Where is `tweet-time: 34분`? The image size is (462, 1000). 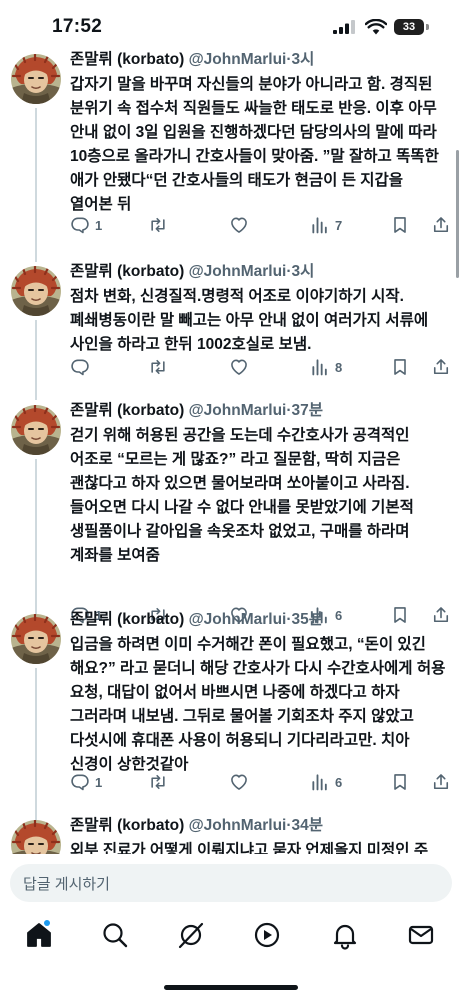 tweet-time: 34분 is located at coordinates (308, 825).